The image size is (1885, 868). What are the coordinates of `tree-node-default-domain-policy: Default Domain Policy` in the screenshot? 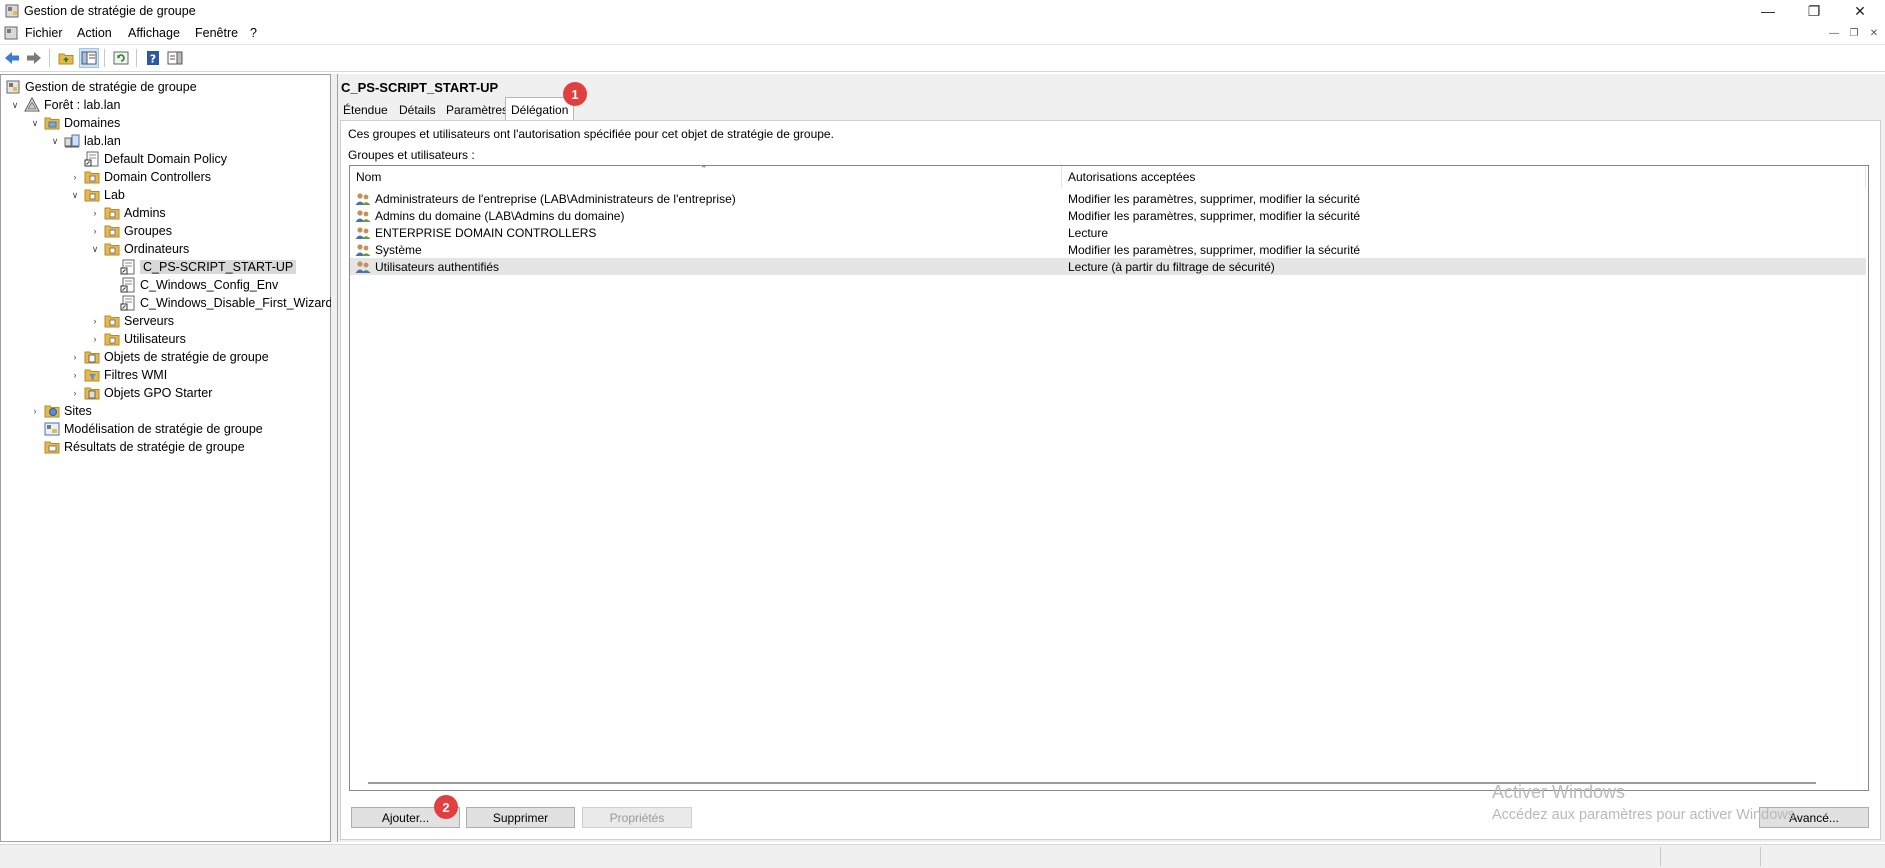 It's located at (168, 159).